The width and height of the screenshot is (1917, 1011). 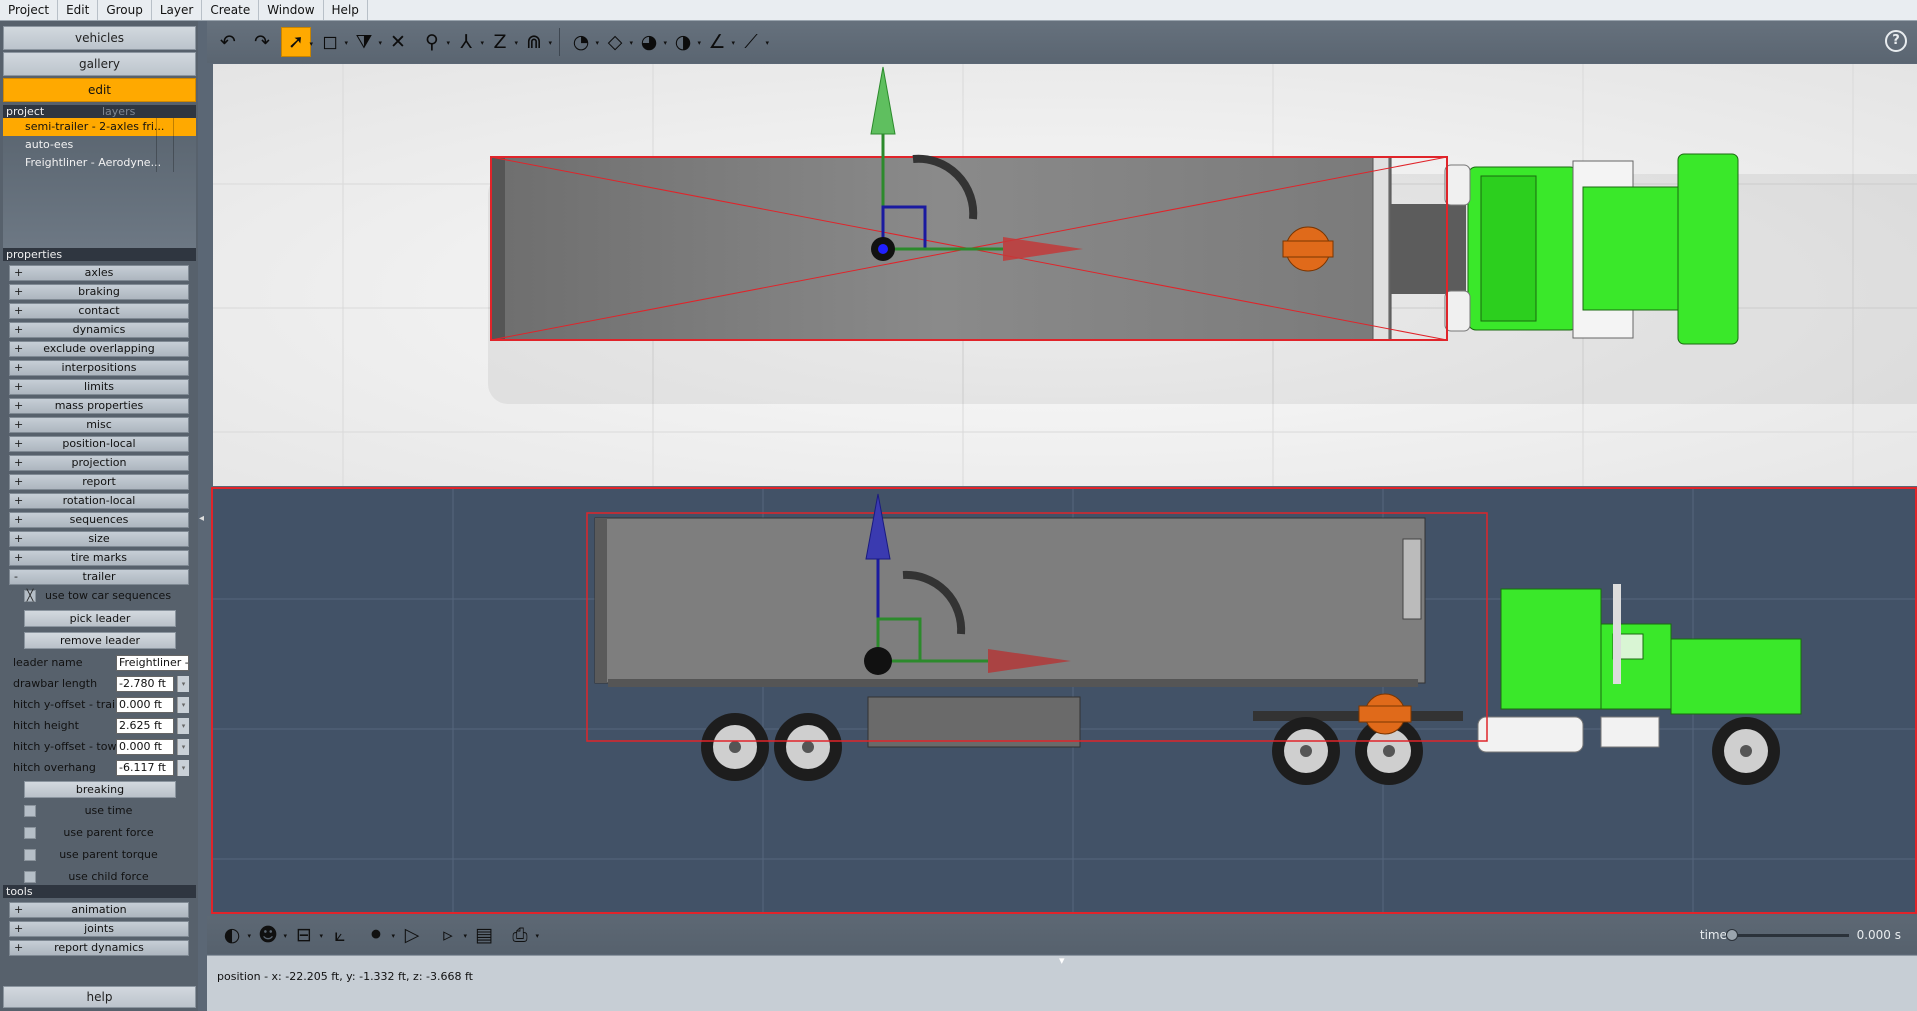 I want to click on collapse-panel-icon: ◂, so click(x=203, y=519).